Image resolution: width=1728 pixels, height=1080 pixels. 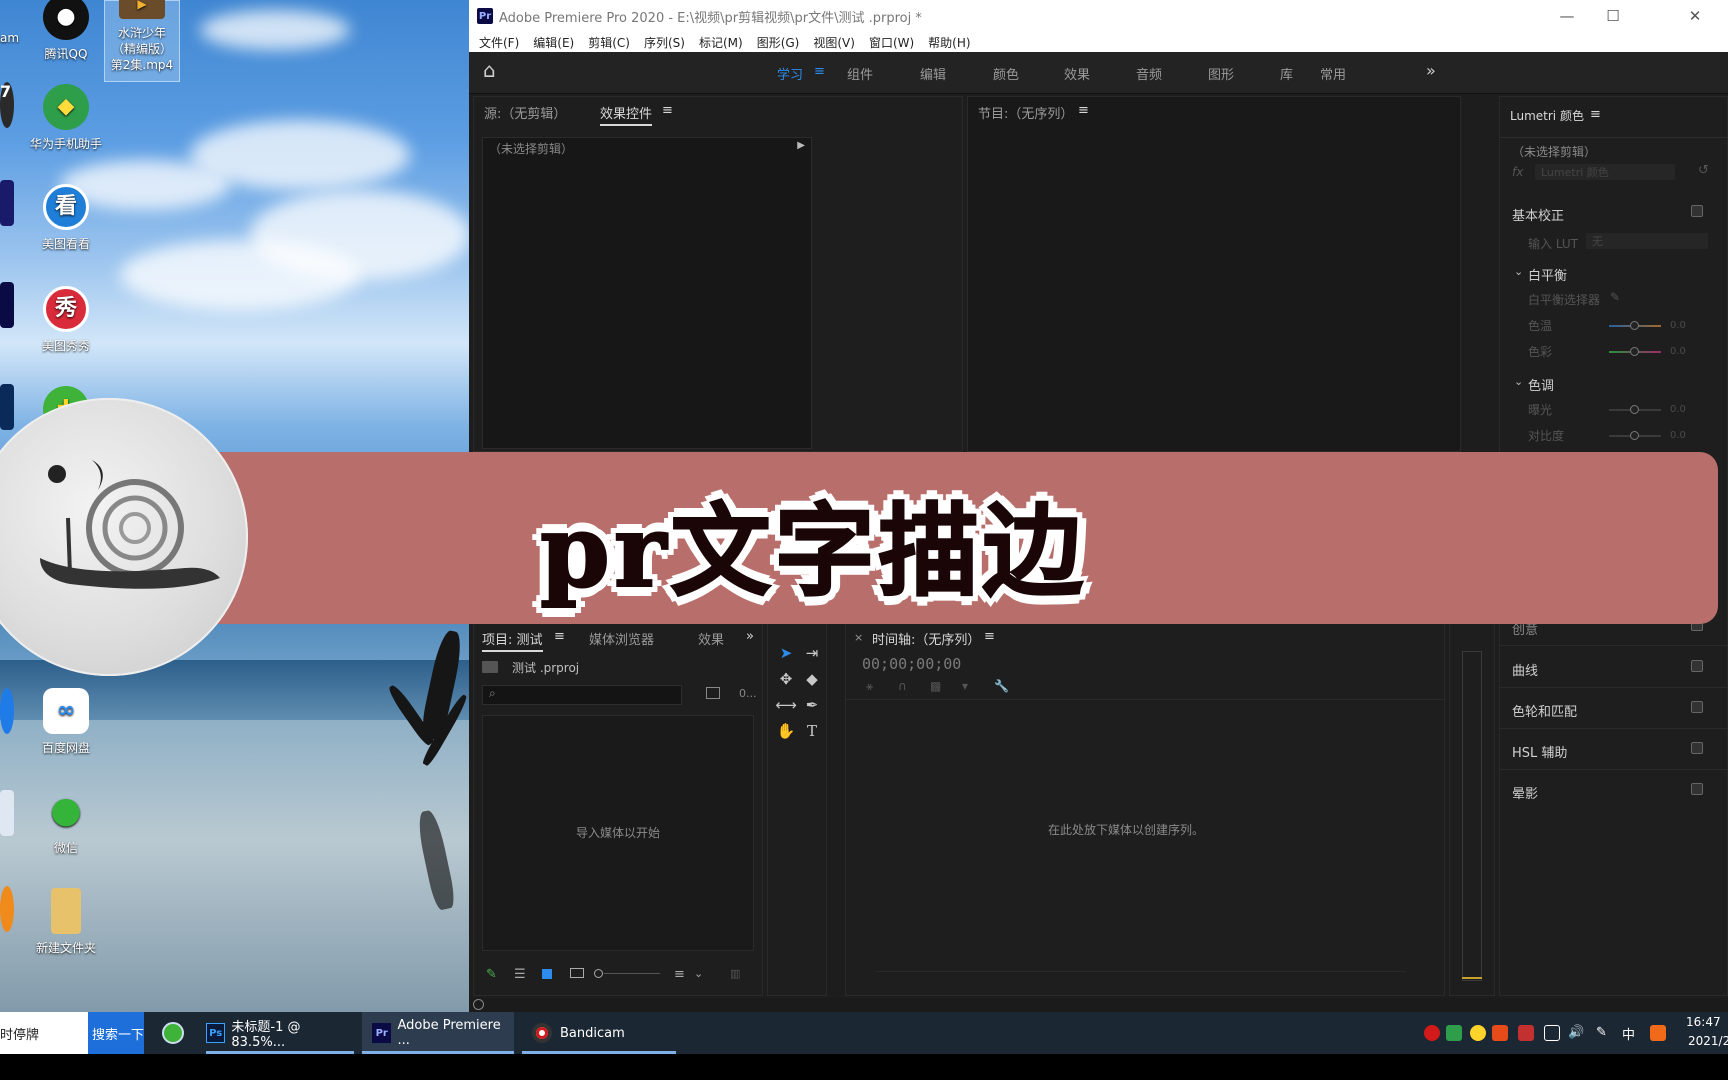 I want to click on sogou-ime-icon, so click(x=1658, y=1033).